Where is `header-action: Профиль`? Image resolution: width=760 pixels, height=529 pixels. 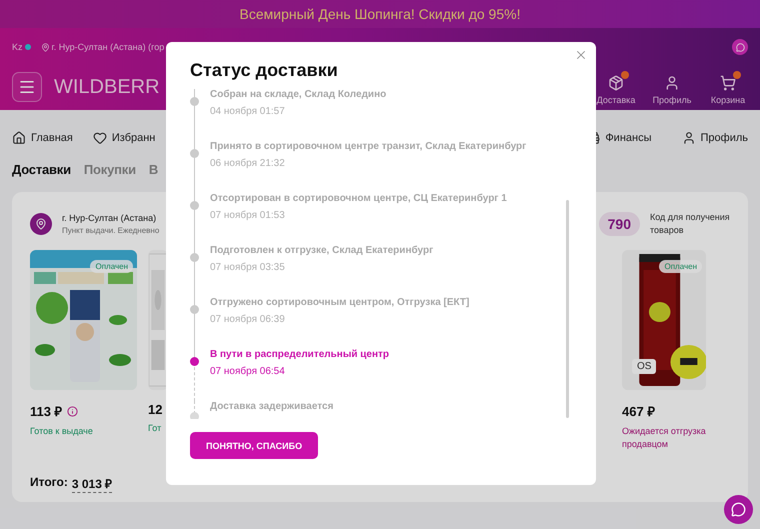 header-action: Профиль is located at coordinates (672, 90).